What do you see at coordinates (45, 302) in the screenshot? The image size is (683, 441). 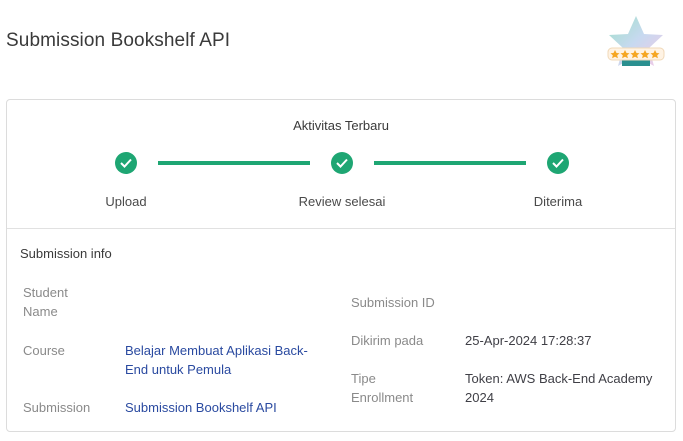 I see `student-name-label: Student Name` at bounding box center [45, 302].